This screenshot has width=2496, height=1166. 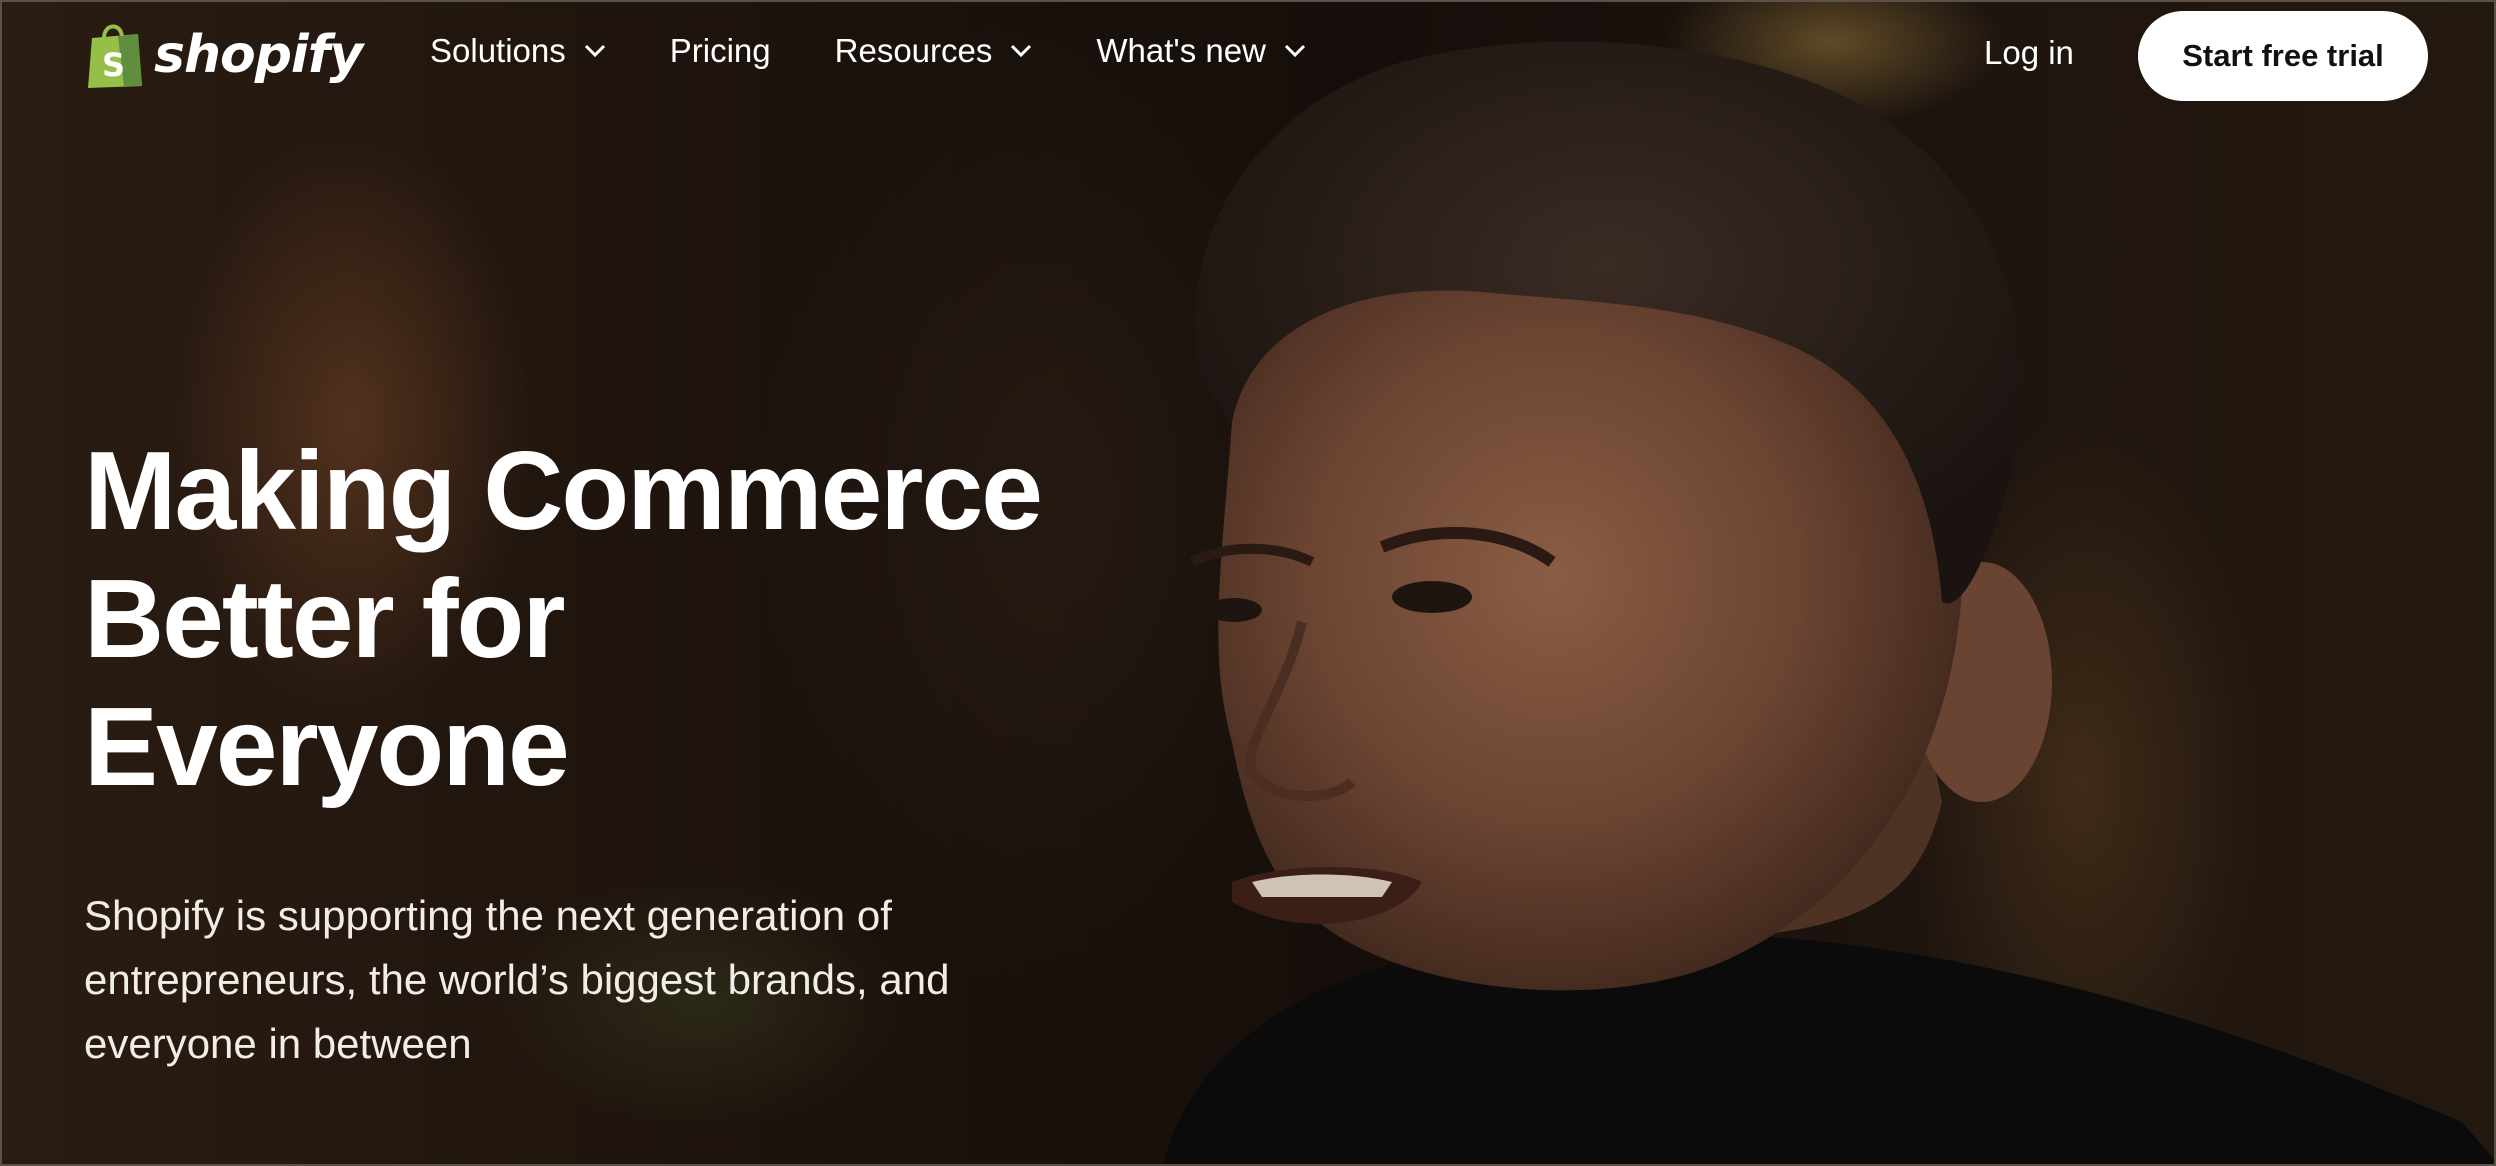 I want to click on main-nav: Solutions Pricing Resources What's new, so click(x=900, y=51).